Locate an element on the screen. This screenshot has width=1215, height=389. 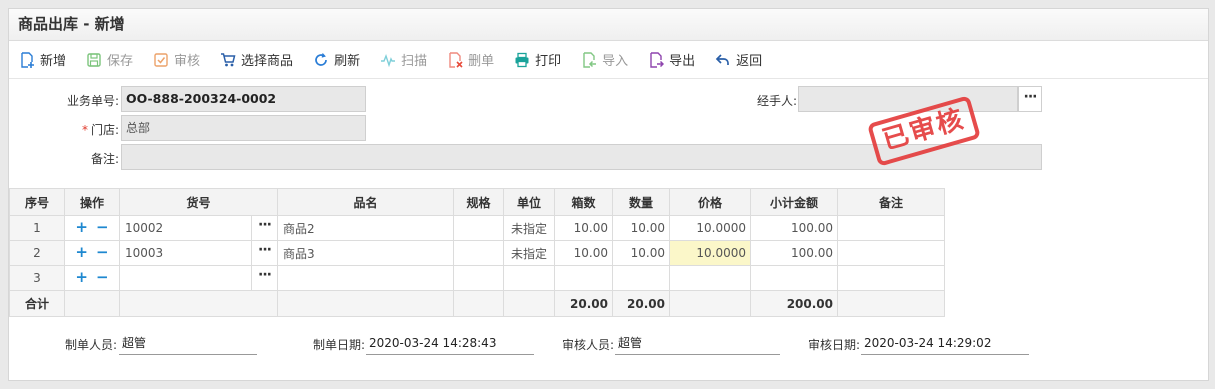
auditor-value: 超管 is located at coordinates (697, 344).